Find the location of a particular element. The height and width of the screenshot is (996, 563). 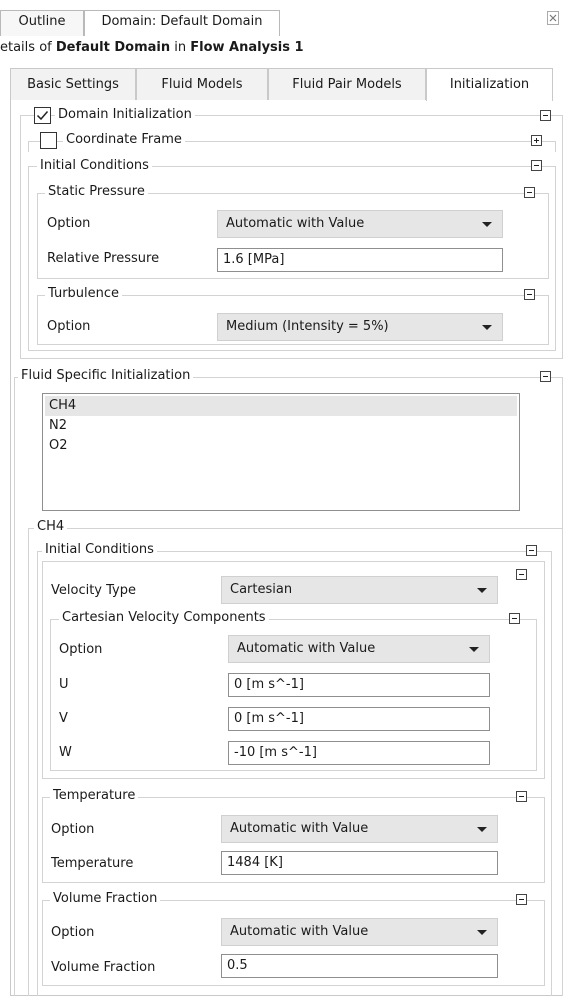

checkmark-icon is located at coordinates (42, 116).